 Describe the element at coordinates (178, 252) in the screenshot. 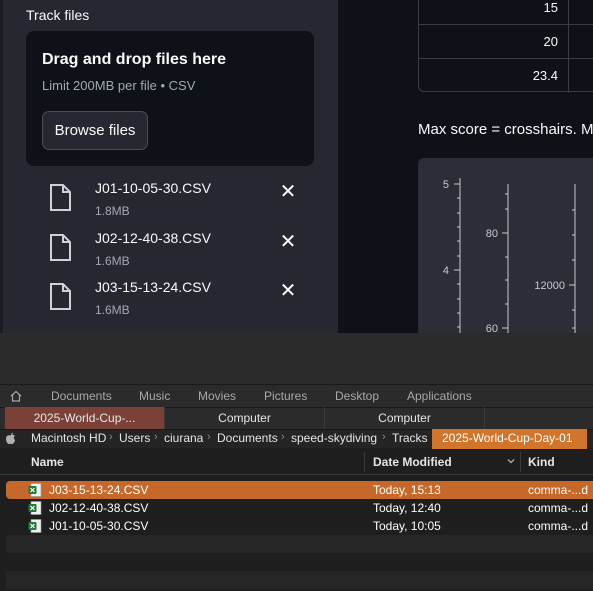

I see `uploaded-file-item: J02-12-40-38.CSV 1.6MB ✕` at that location.